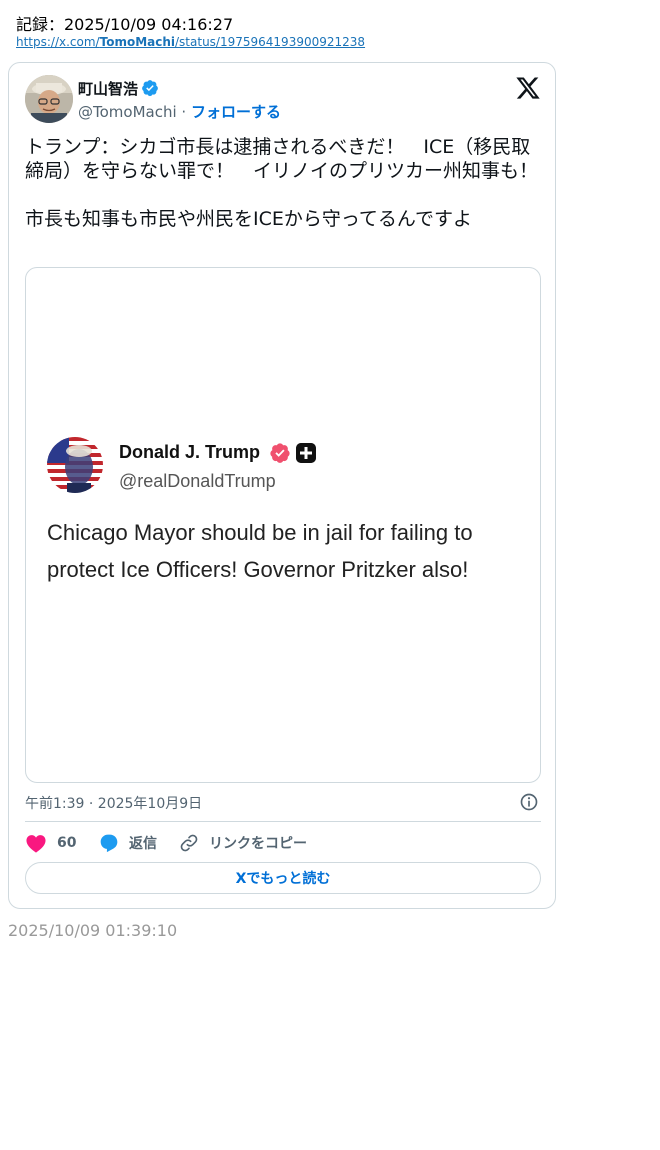 This screenshot has height=1150, width=660. I want to click on quoted-author-name: Donald J. Trump, so click(190, 452).